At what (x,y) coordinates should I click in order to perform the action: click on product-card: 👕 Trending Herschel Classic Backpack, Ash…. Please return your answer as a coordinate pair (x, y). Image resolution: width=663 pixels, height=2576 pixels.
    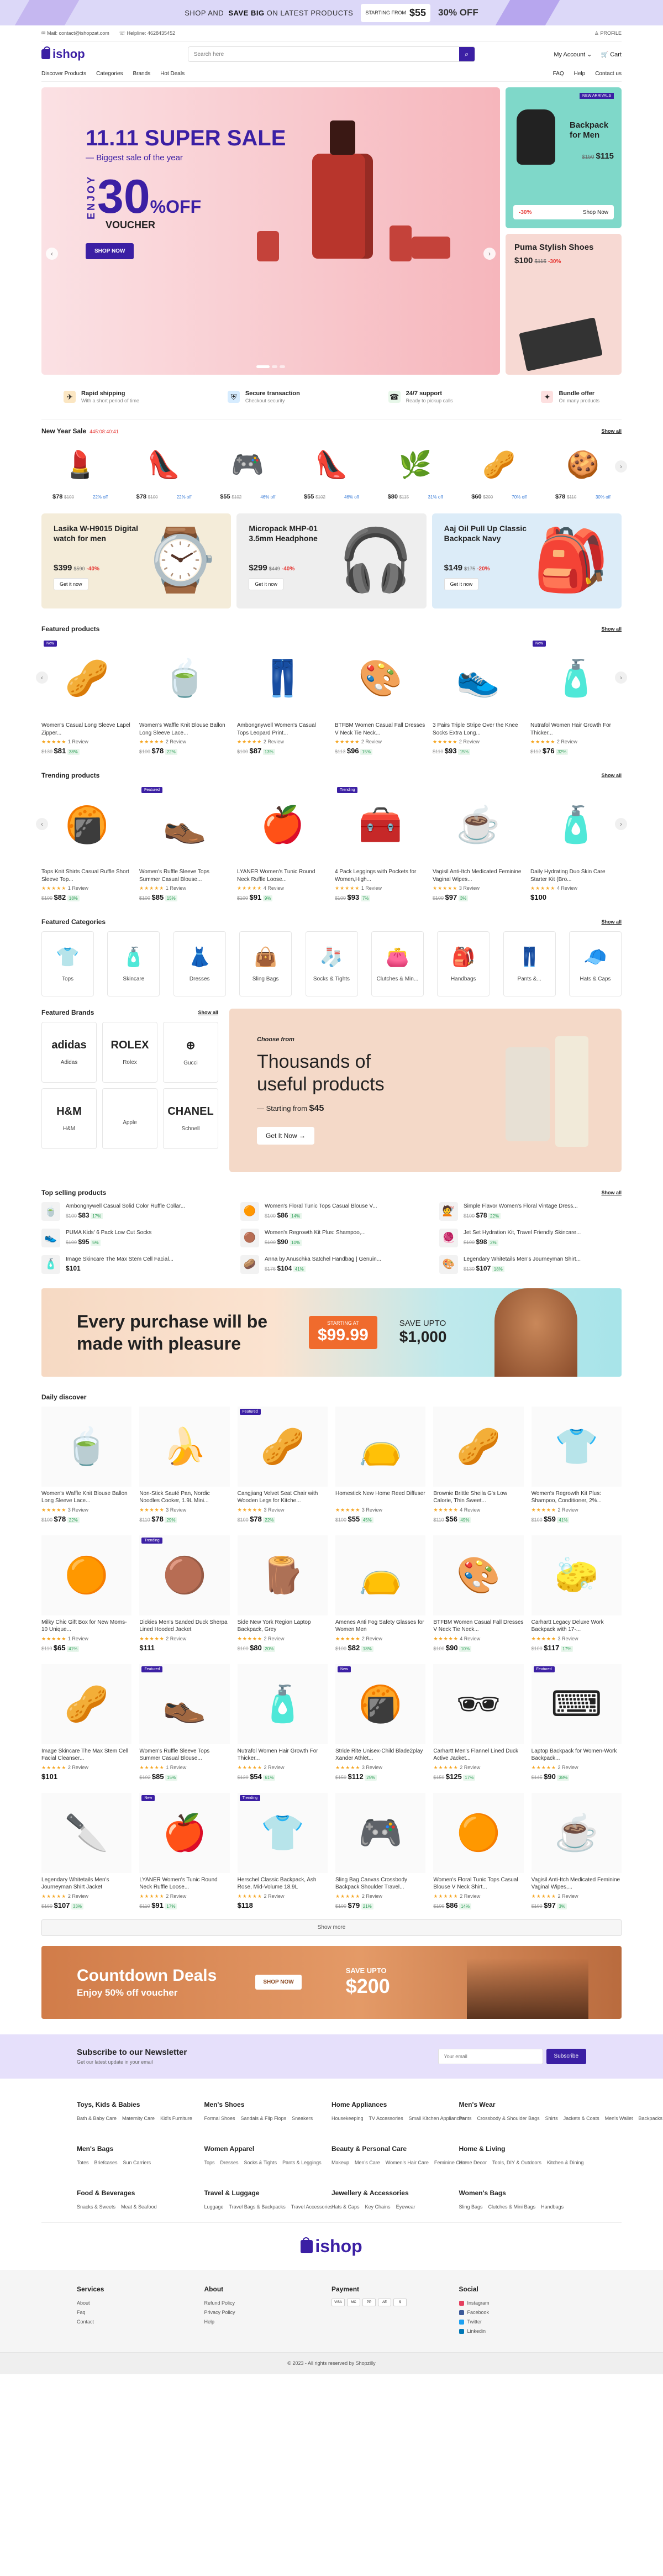
    Looking at the image, I should click on (282, 1850).